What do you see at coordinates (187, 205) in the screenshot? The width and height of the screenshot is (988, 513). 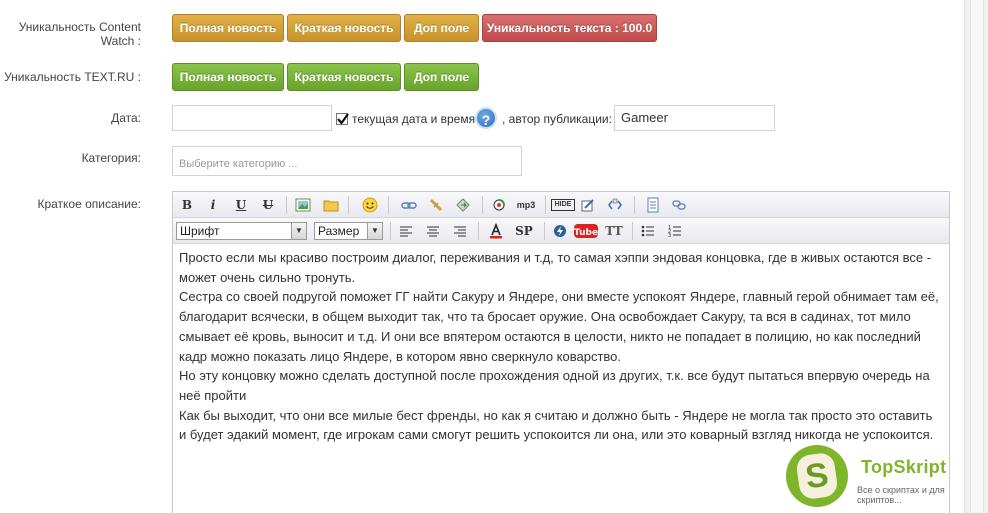 I see `bold-icon: B` at bounding box center [187, 205].